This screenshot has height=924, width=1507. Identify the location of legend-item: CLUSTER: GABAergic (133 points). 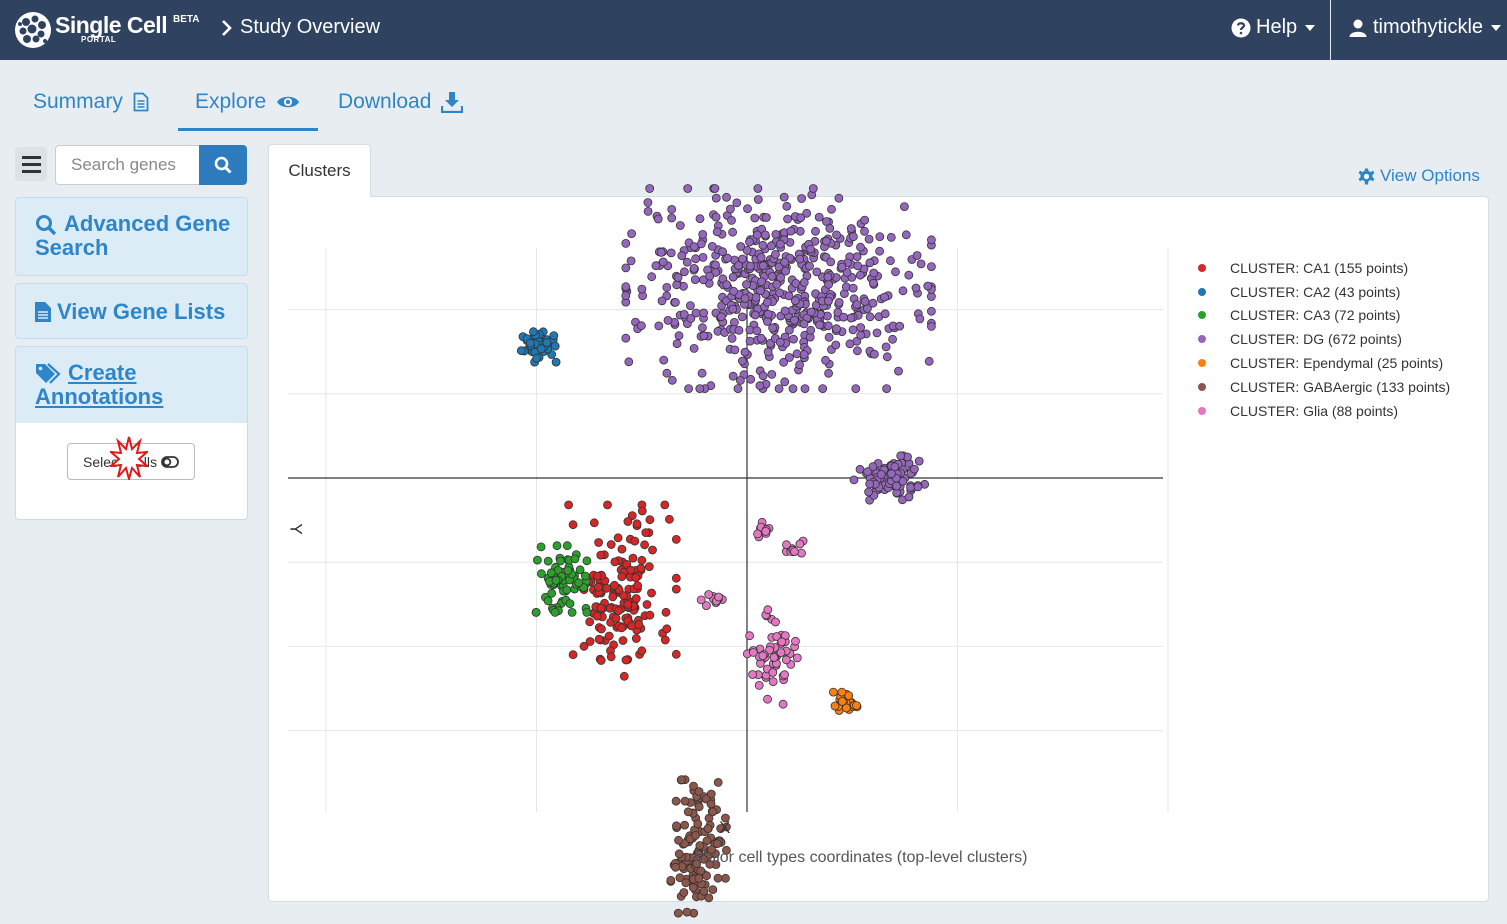
(1324, 387).